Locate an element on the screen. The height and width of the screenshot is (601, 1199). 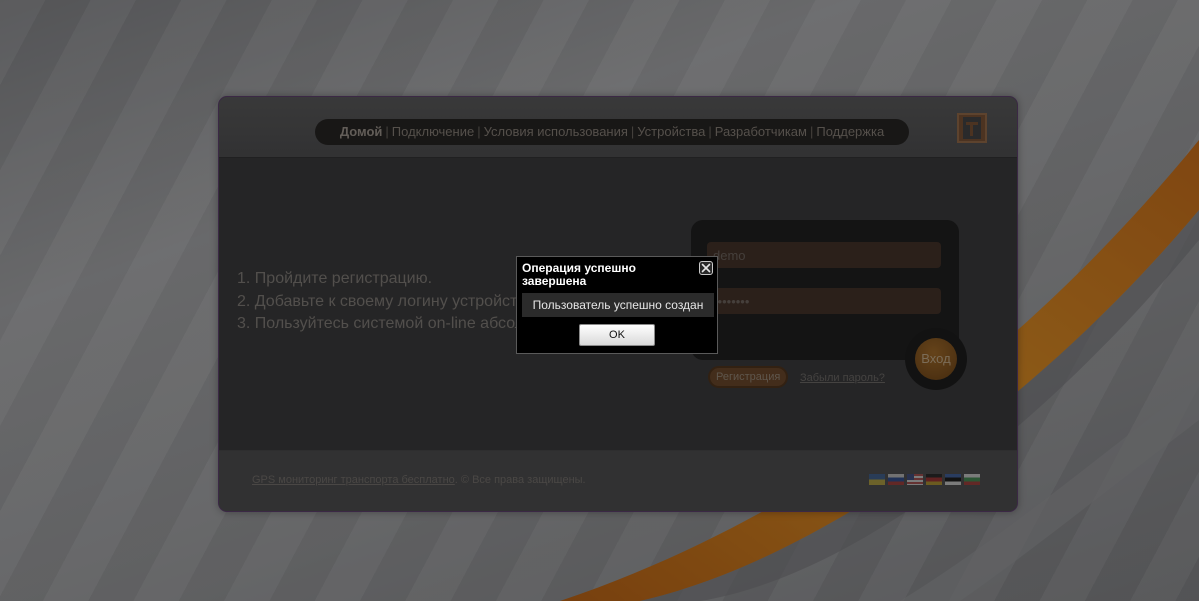
dialog-title: Операция успешно завершена is located at coordinates (579, 274).